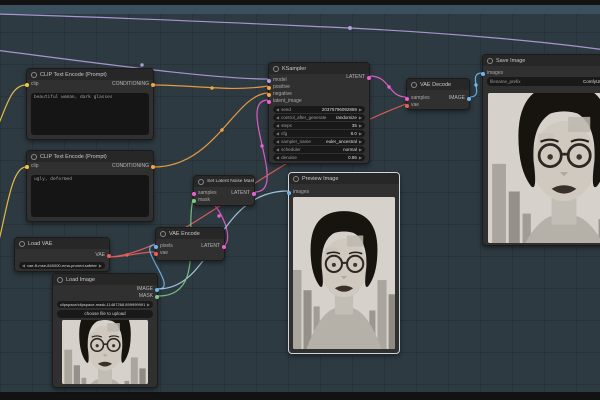 The image size is (600, 400). What do you see at coordinates (201, 200) in the screenshot?
I see `input-slot-mask: mask` at bounding box center [201, 200].